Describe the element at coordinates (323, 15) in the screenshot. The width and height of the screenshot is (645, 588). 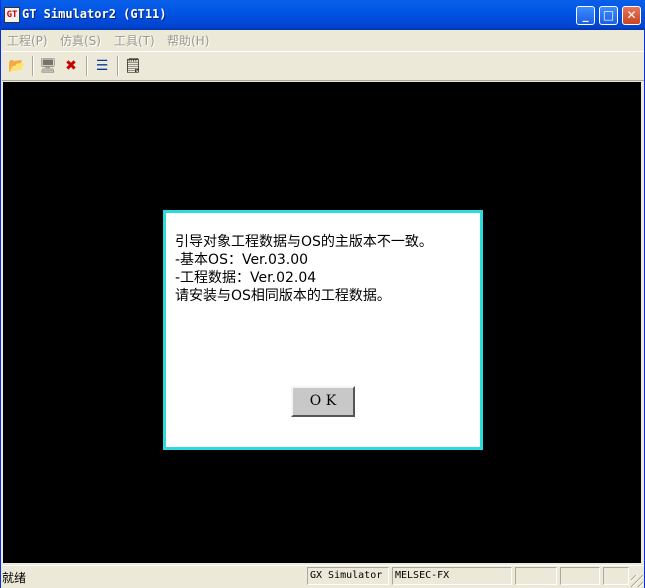
I see `title-bar: GT GT Simulator2 (GT11) _ □ ✕` at that location.